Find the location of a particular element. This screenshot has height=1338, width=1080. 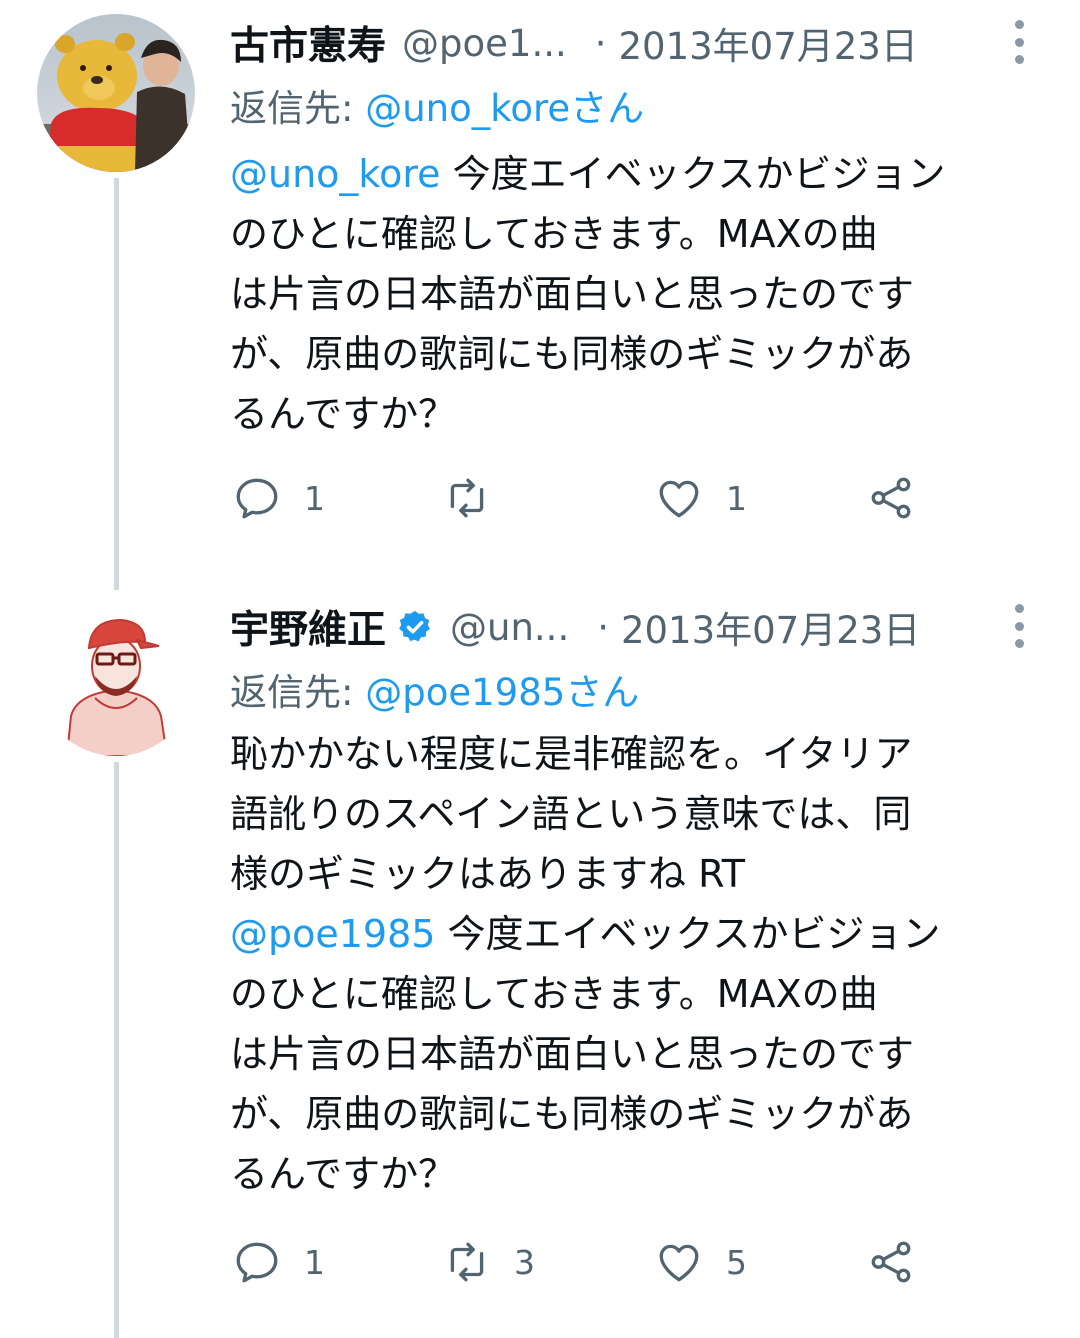

reply-to-mention: @poe1985さん is located at coordinates (502, 692).